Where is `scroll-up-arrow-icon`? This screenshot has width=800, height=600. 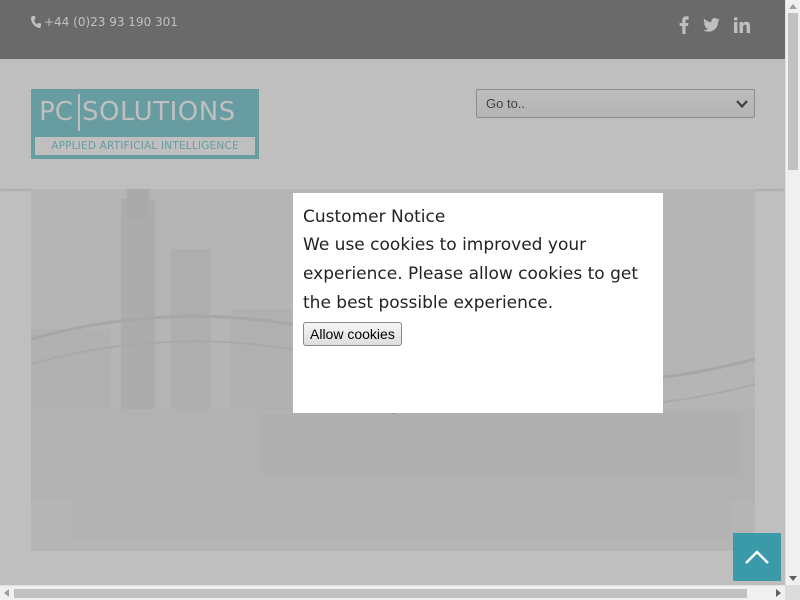 scroll-up-arrow-icon is located at coordinates (793, 6).